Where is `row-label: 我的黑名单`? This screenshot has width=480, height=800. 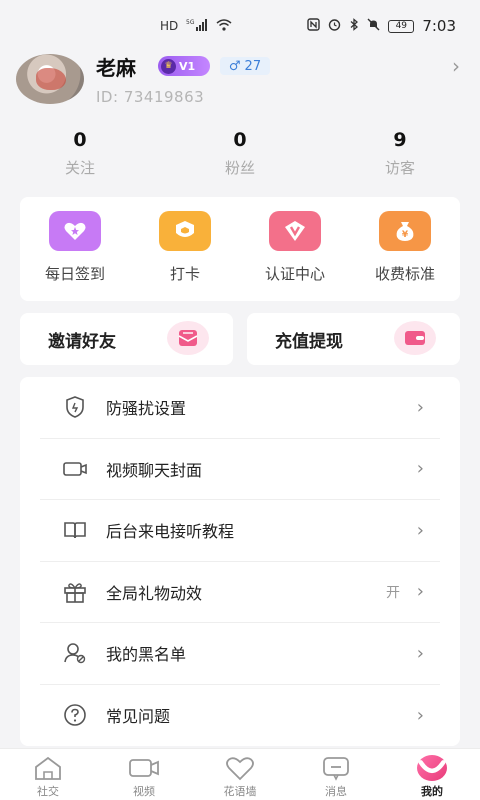
row-label: 我的黑名单 is located at coordinates (146, 655).